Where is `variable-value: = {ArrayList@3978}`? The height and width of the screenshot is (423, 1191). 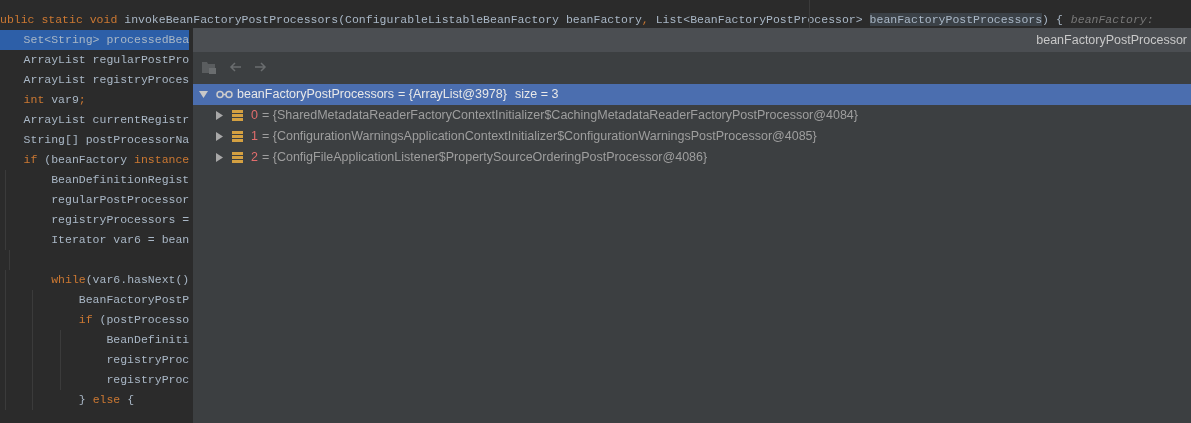
variable-value: = {ArrayList@3978} is located at coordinates (452, 95).